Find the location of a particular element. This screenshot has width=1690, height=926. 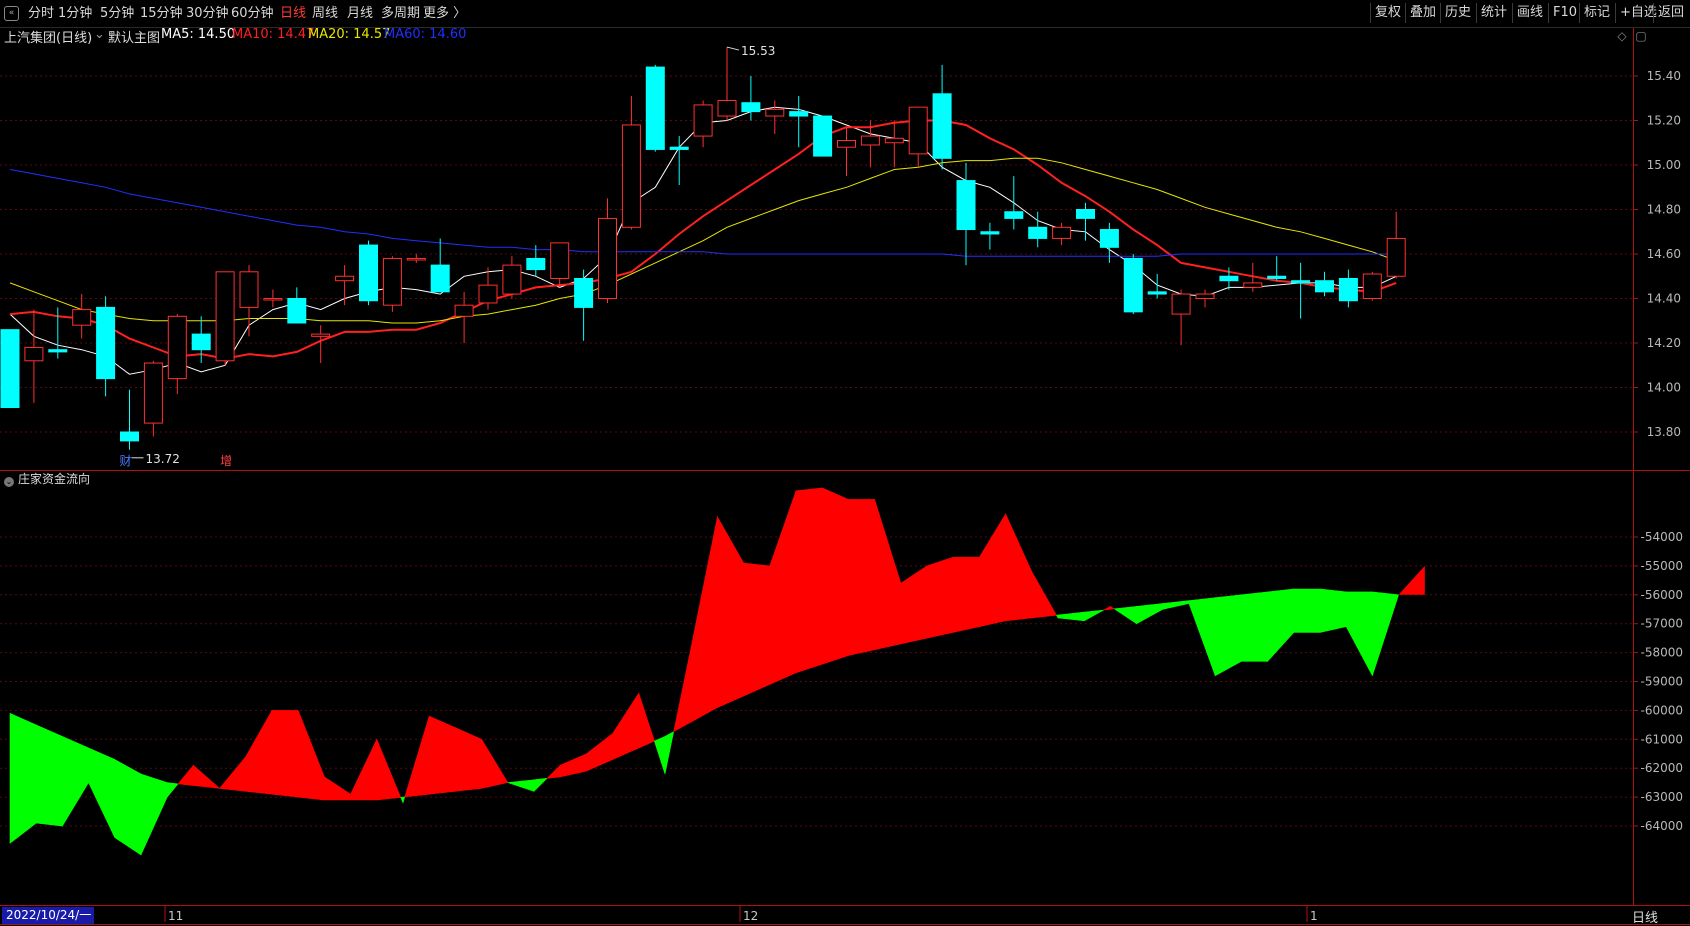

template-name: 默认主图 is located at coordinates (134, 36).